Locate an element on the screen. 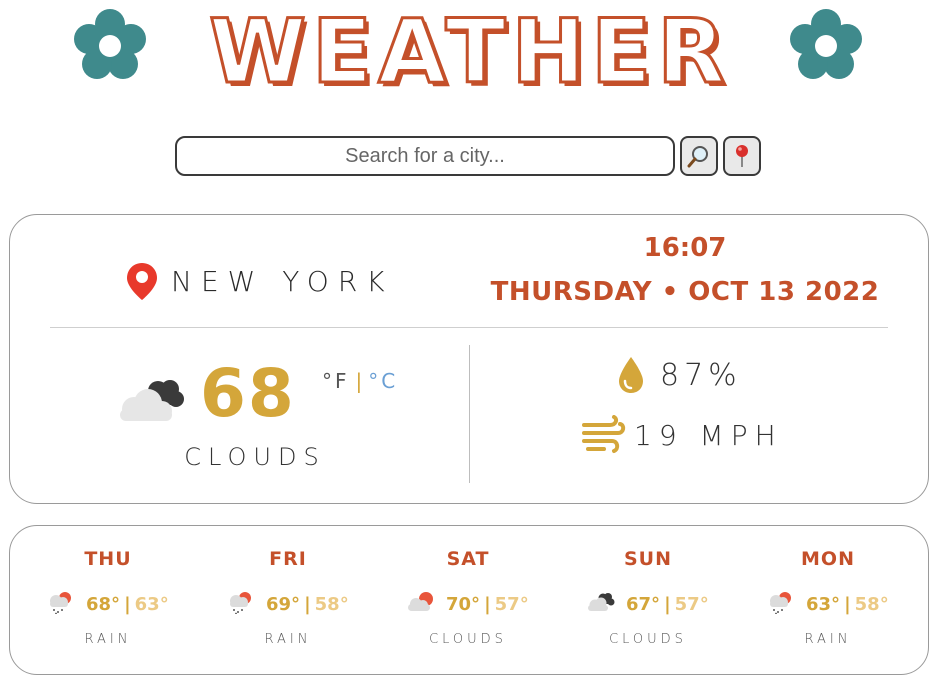  celsius-toggle: °C is located at coordinates (383, 381).